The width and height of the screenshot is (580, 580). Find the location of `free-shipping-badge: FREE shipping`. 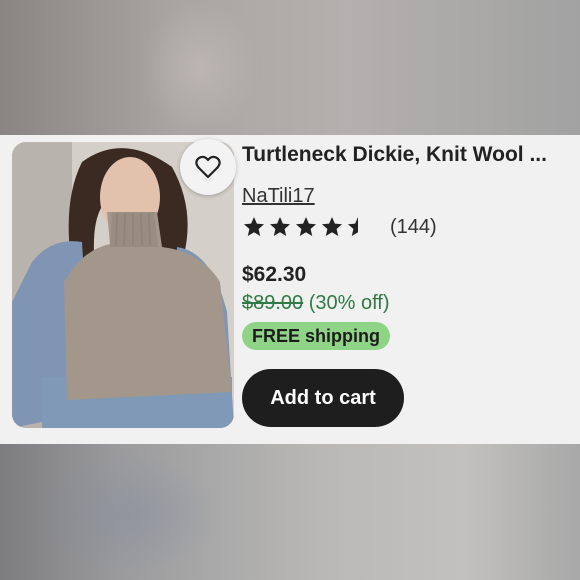

free-shipping-badge: FREE shipping is located at coordinates (316, 336).